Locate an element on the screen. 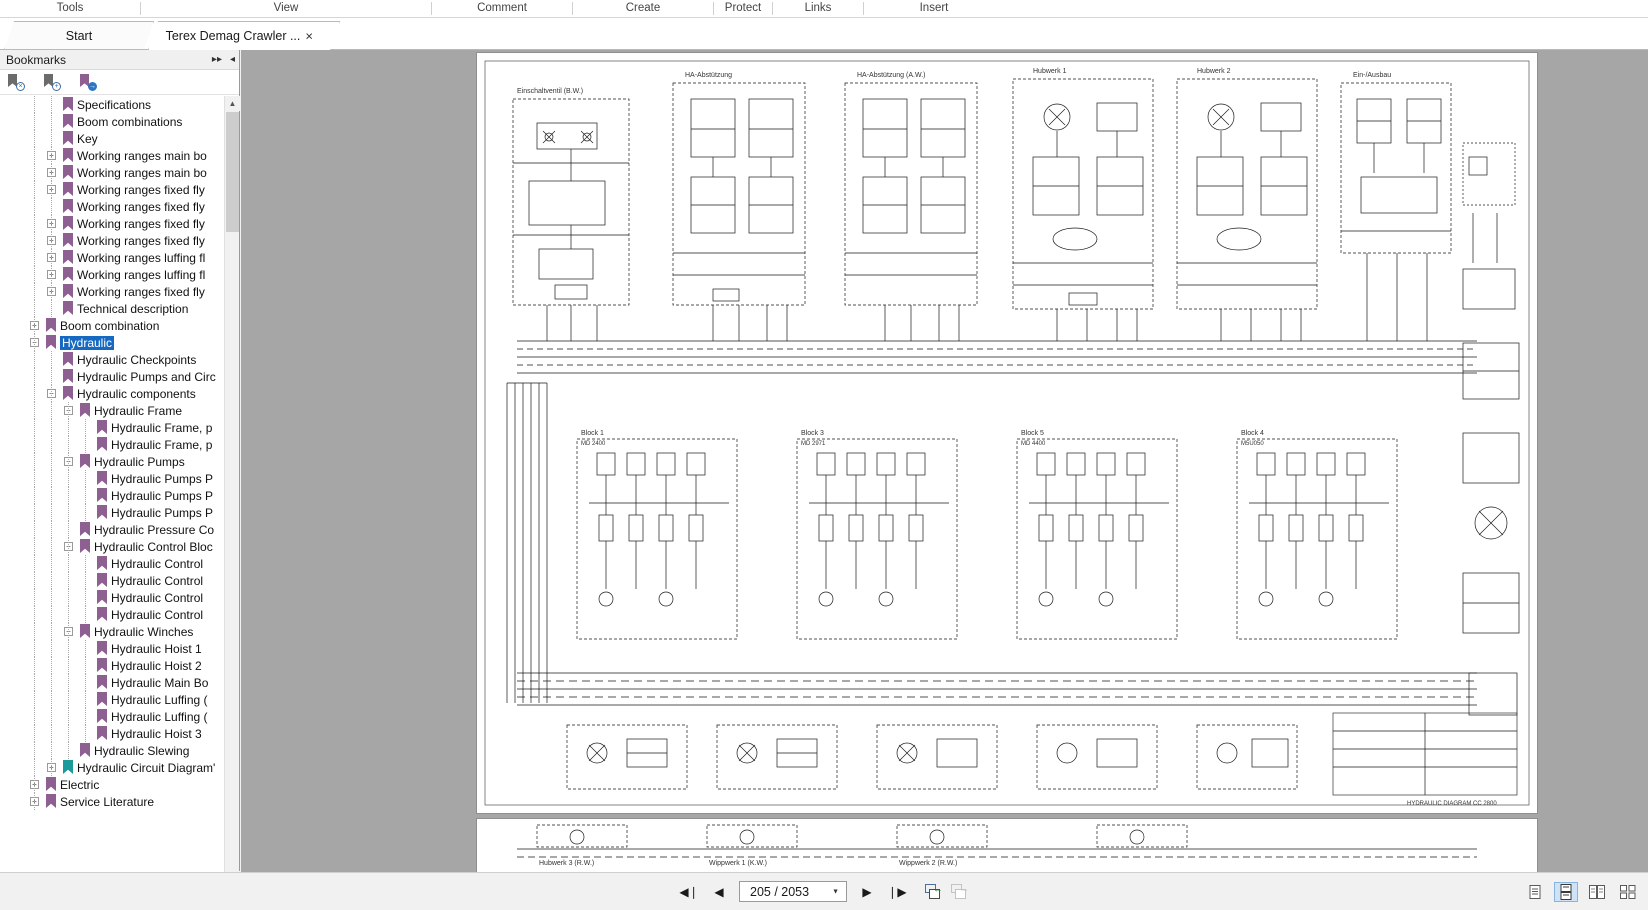  tab-start: Start is located at coordinates (79, 35).